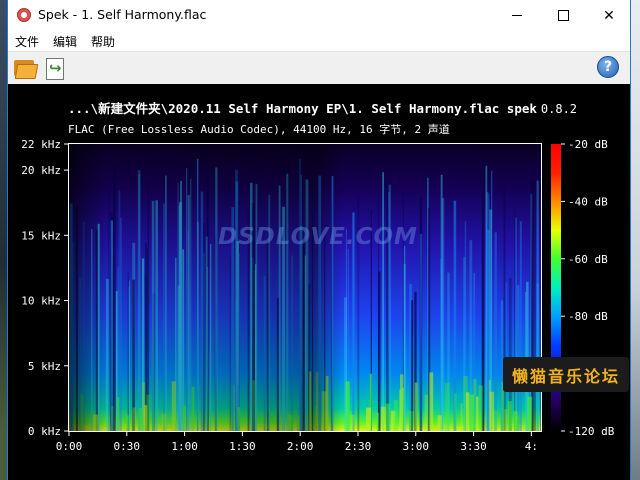 This screenshot has height=480, width=640. I want to click on x-tick-label: 1:00, so click(184, 446).